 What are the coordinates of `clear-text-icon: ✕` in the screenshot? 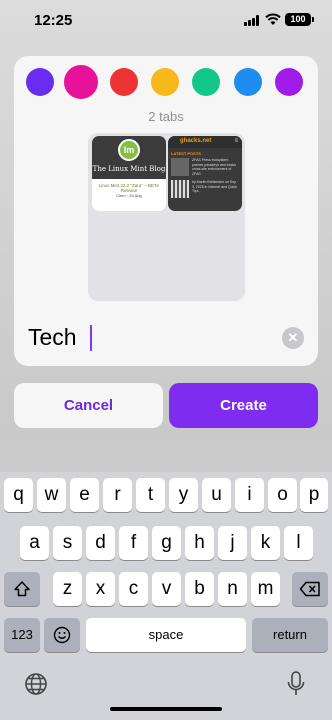 It's located at (293, 338).